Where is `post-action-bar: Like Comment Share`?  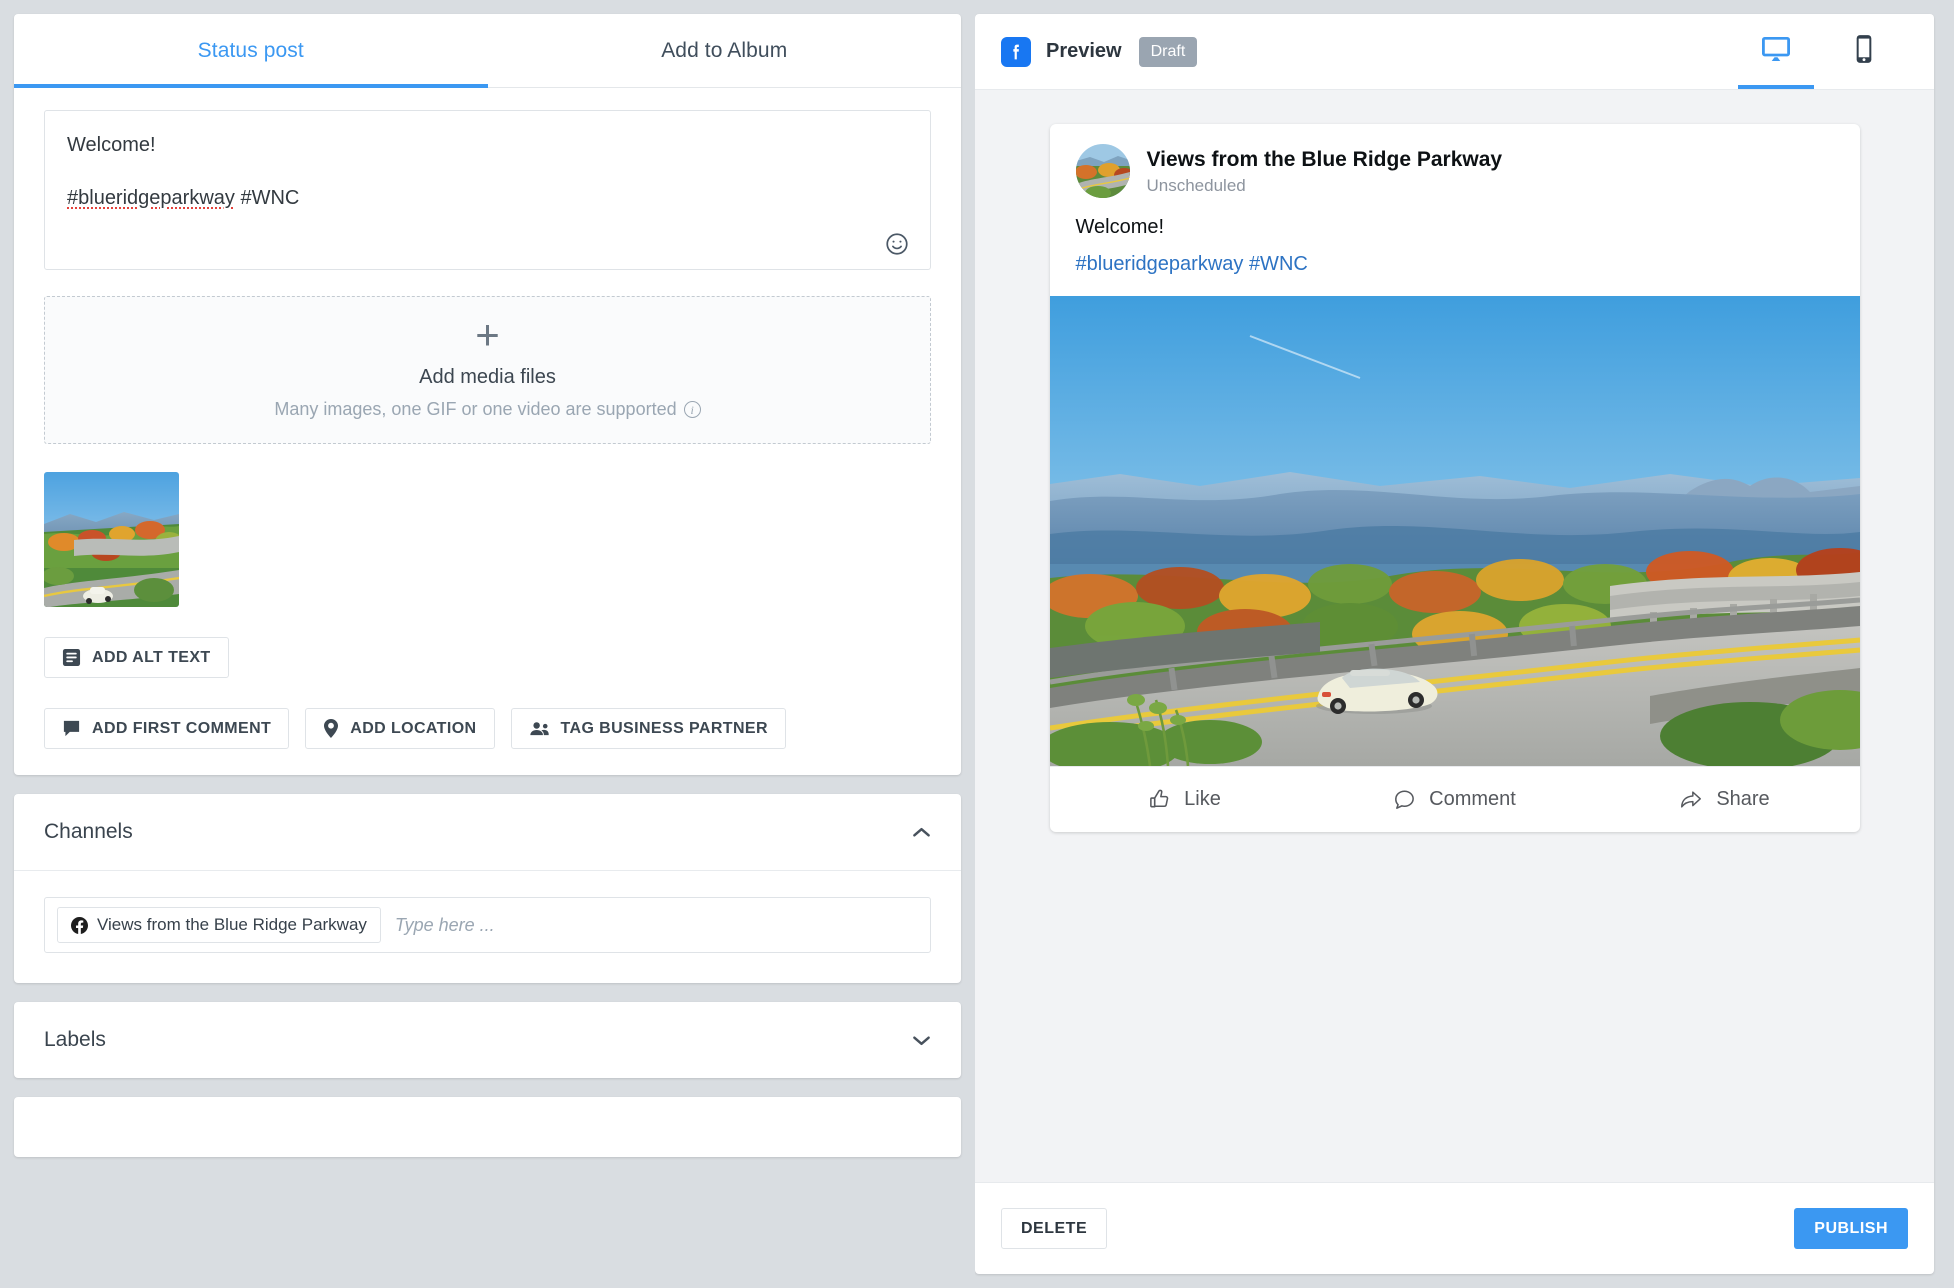
post-action-bar: Like Comment Share is located at coordinates (1454, 799).